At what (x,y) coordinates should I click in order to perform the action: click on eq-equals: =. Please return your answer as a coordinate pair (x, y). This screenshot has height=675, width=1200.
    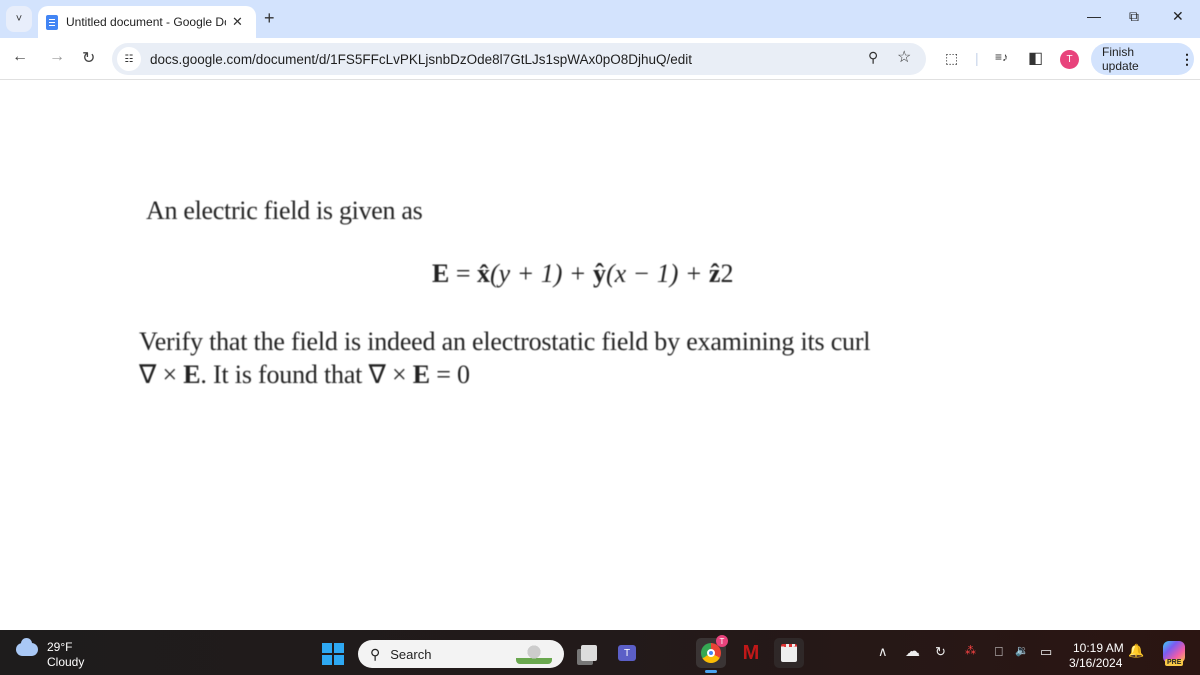
    Looking at the image, I should click on (463, 273).